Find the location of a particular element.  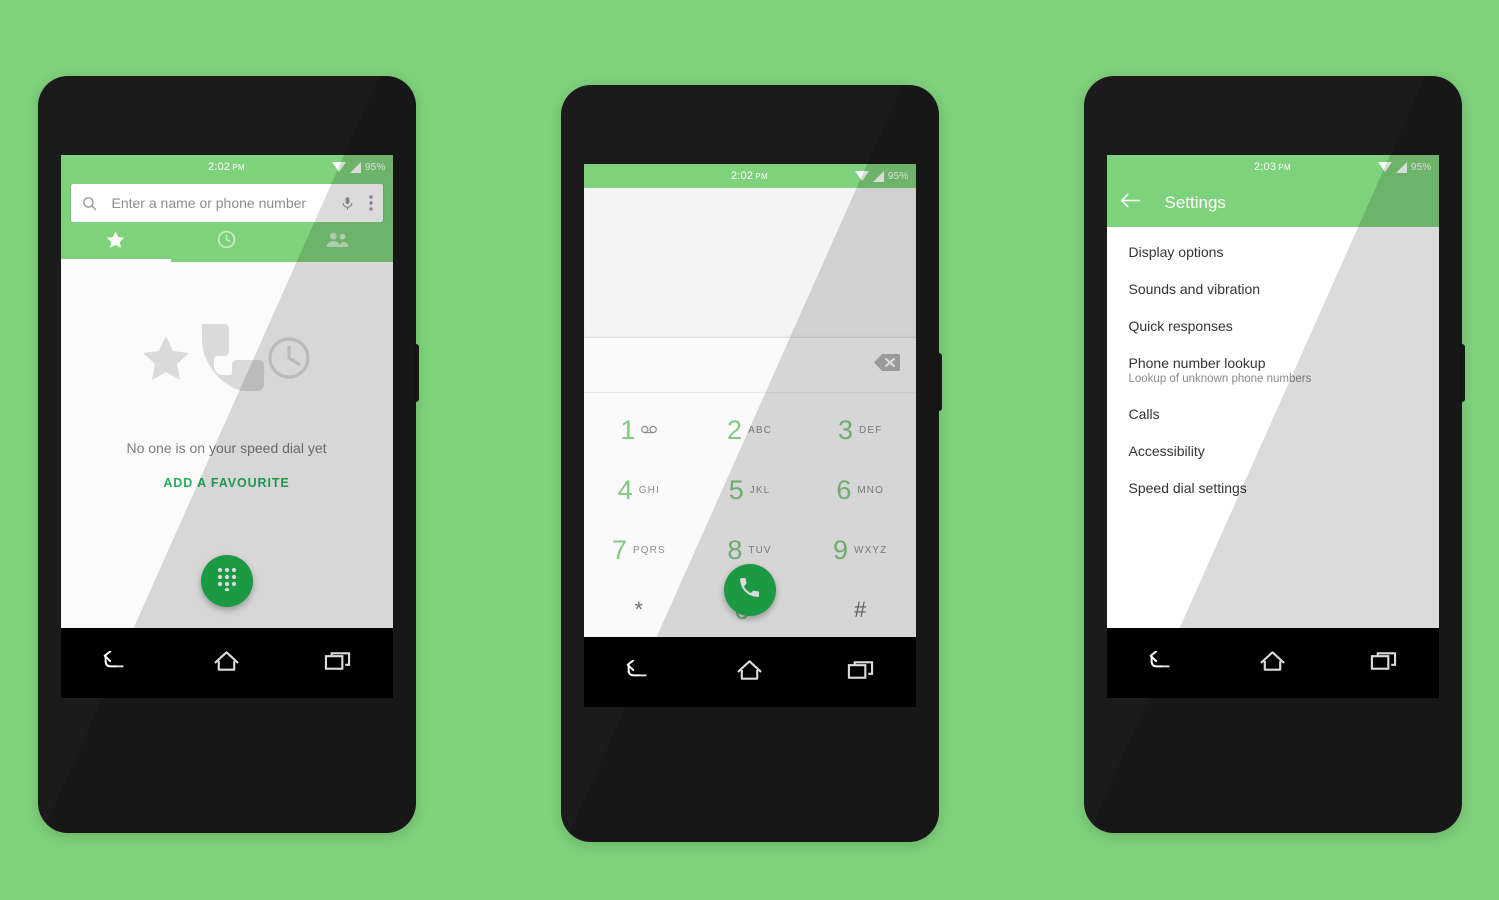

key-6: 6 MNO is located at coordinates (860, 490).